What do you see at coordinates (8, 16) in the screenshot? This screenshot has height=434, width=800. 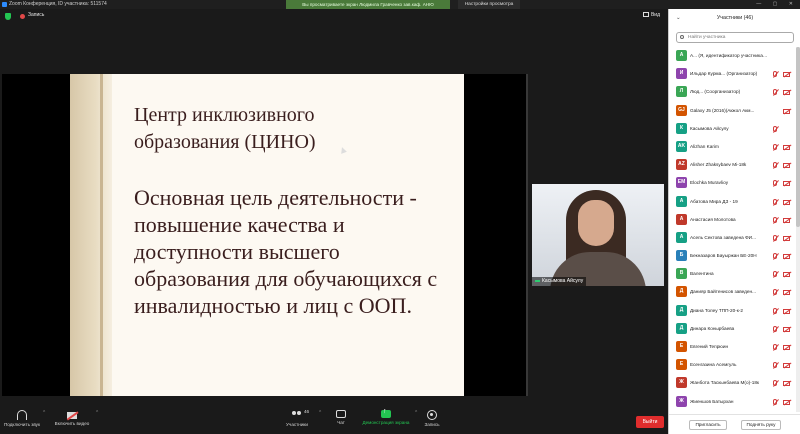 I see `shield-icon` at bounding box center [8, 16].